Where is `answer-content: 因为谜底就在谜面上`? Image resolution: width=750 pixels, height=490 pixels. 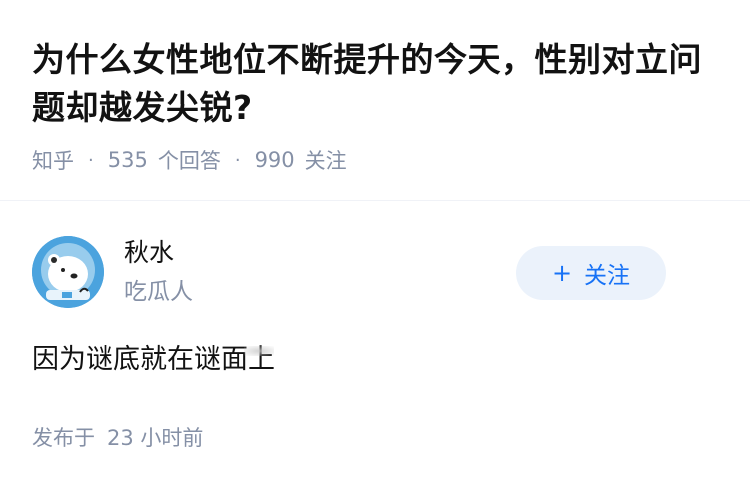
answer-content: 因为谜底就在谜面上 is located at coordinates (153, 360).